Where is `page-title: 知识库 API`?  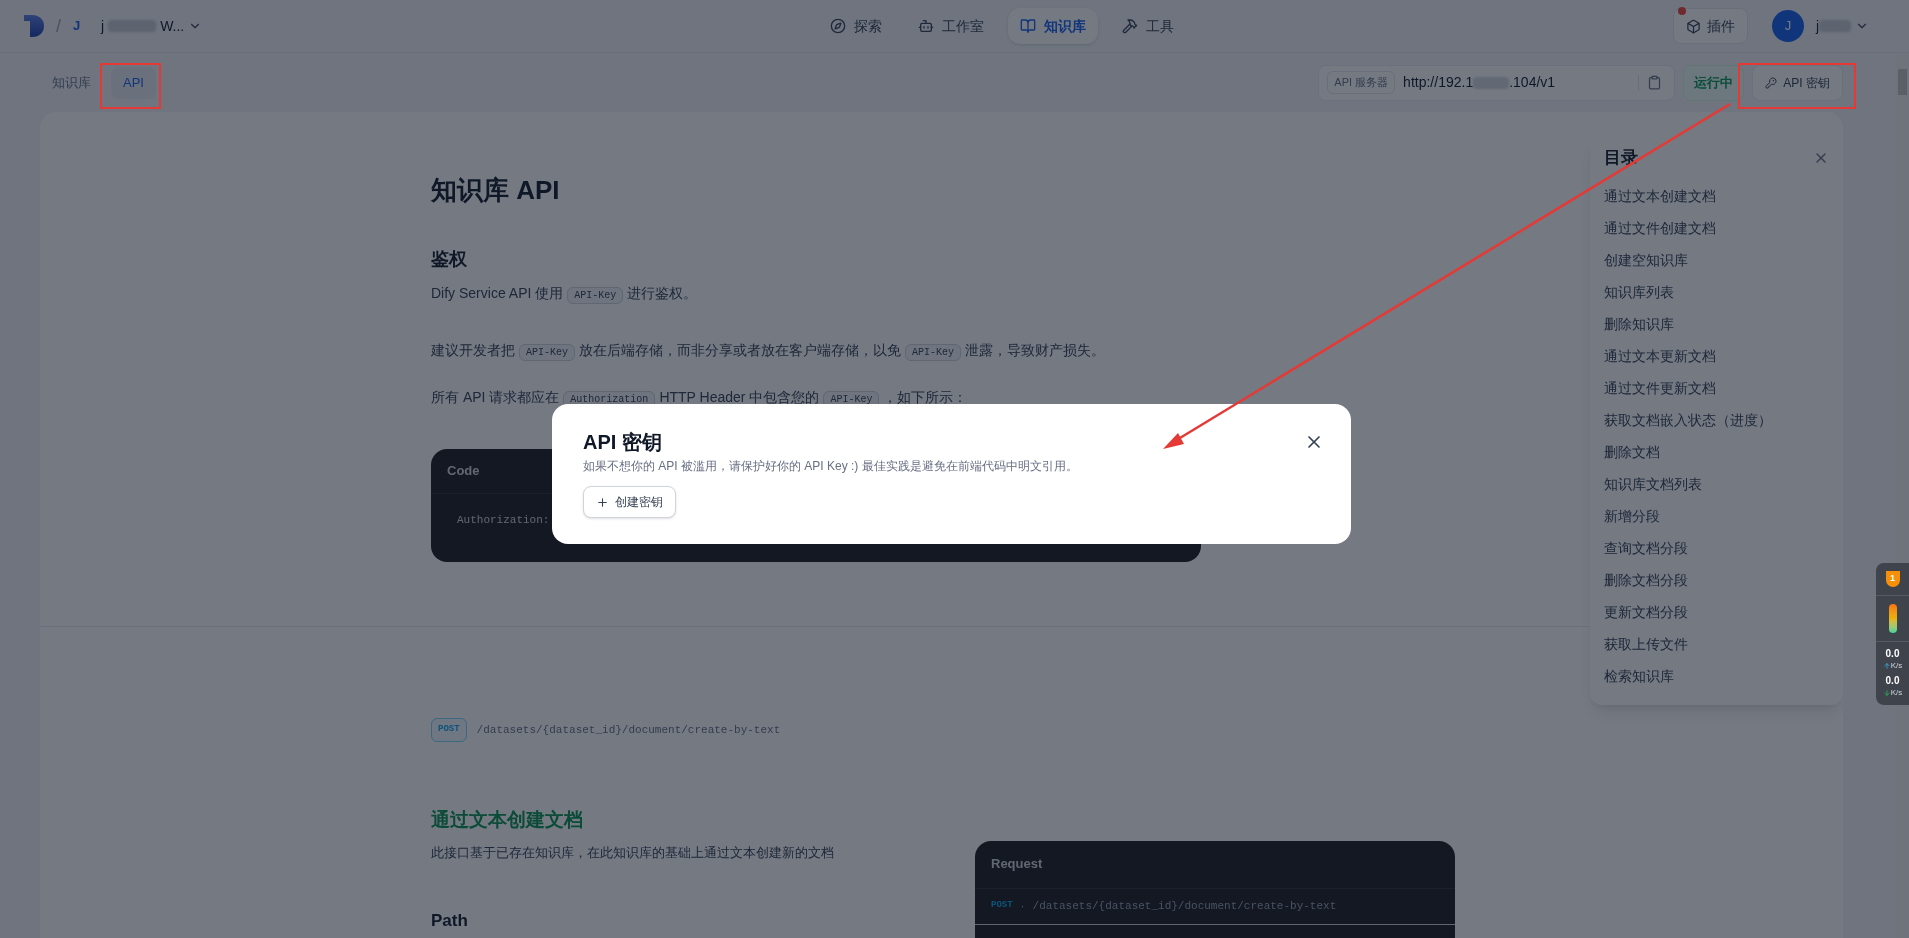
page-title: 知识库 API is located at coordinates (496, 190).